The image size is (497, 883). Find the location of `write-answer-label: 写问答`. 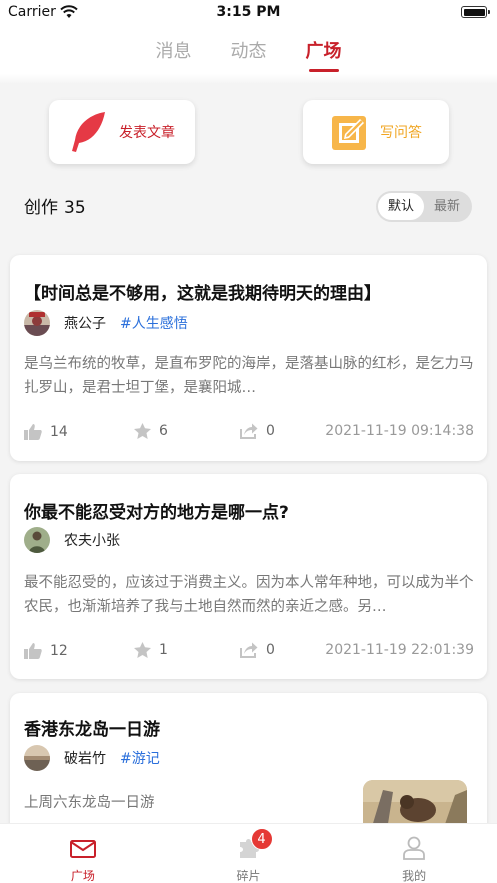

write-answer-label: 写问答 is located at coordinates (401, 133).